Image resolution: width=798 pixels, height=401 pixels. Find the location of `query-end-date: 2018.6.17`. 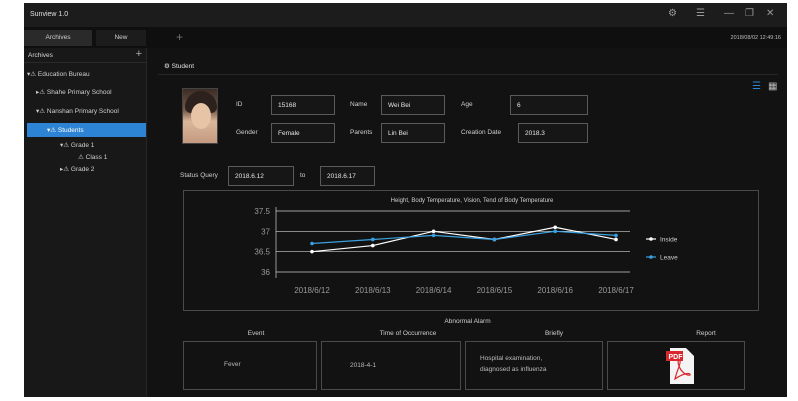

query-end-date: 2018.6.17 is located at coordinates (347, 176).